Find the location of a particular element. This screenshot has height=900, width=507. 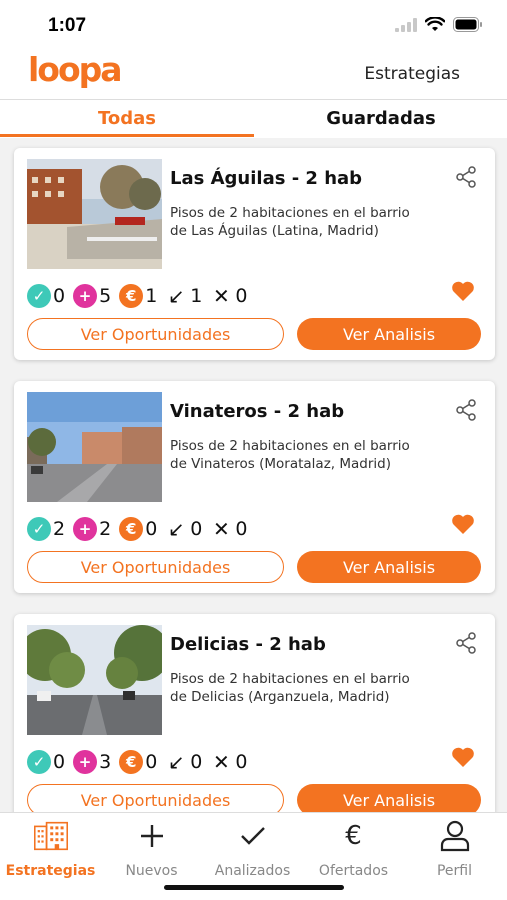

check-icon is located at coordinates (253, 836).